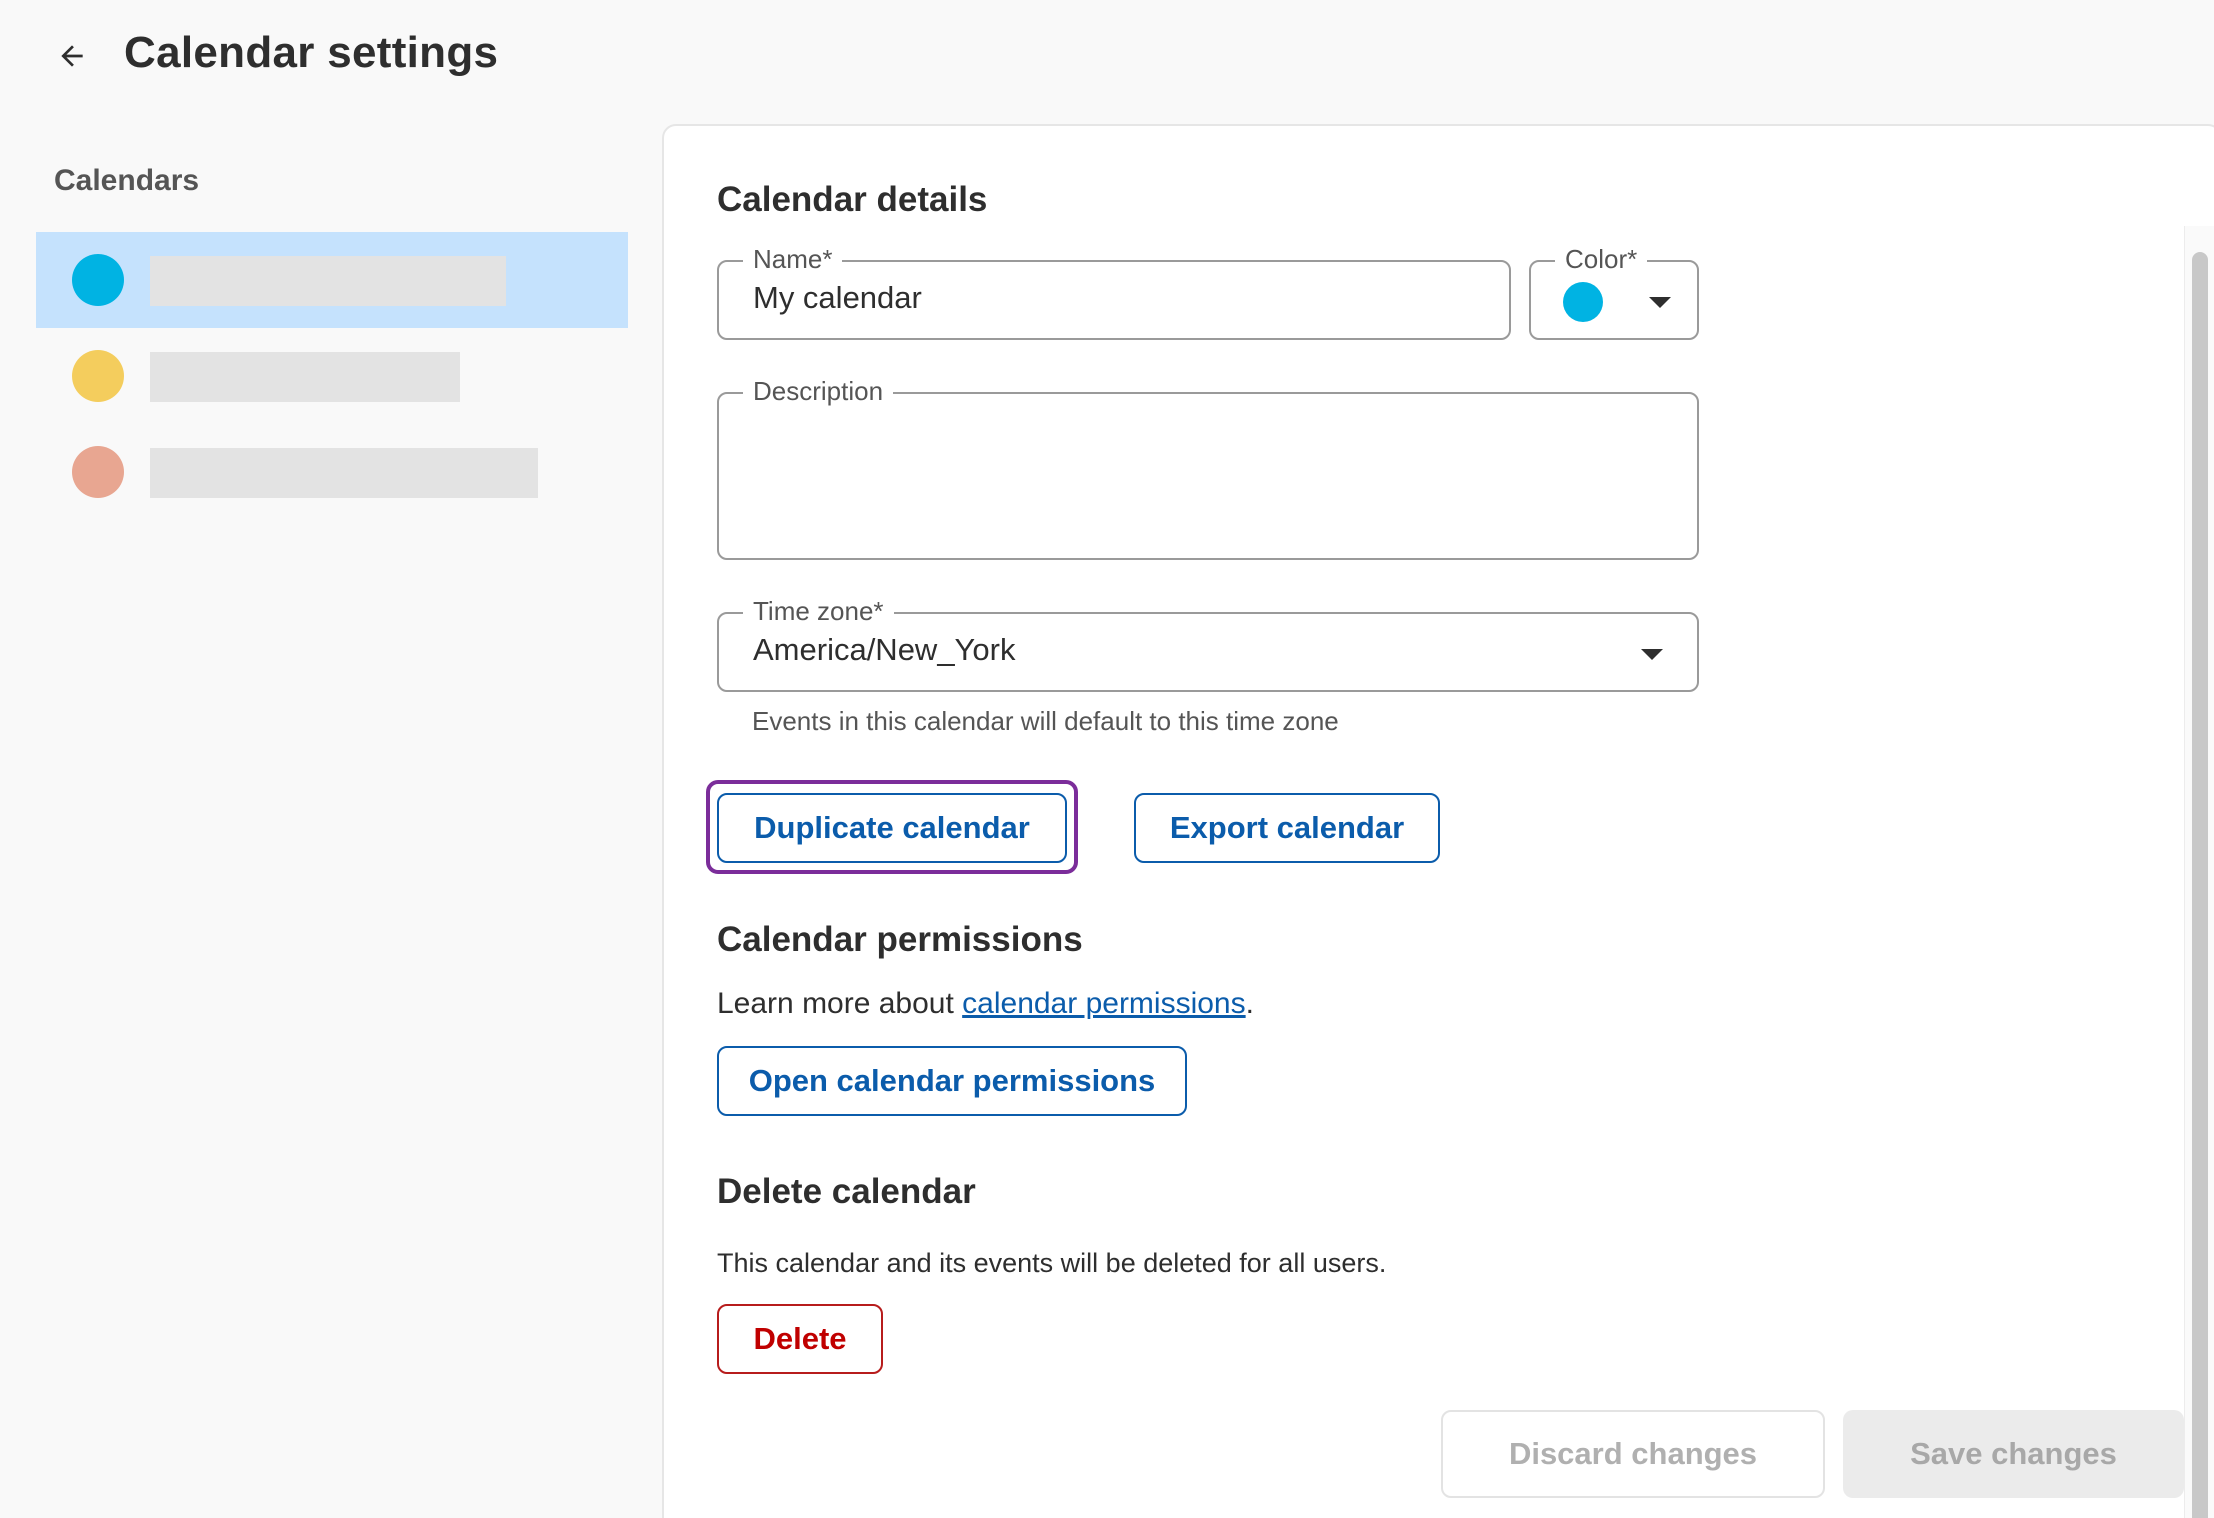 This screenshot has width=2214, height=1518. What do you see at coordinates (800, 1339) in the screenshot?
I see `delete-button: Delete` at bounding box center [800, 1339].